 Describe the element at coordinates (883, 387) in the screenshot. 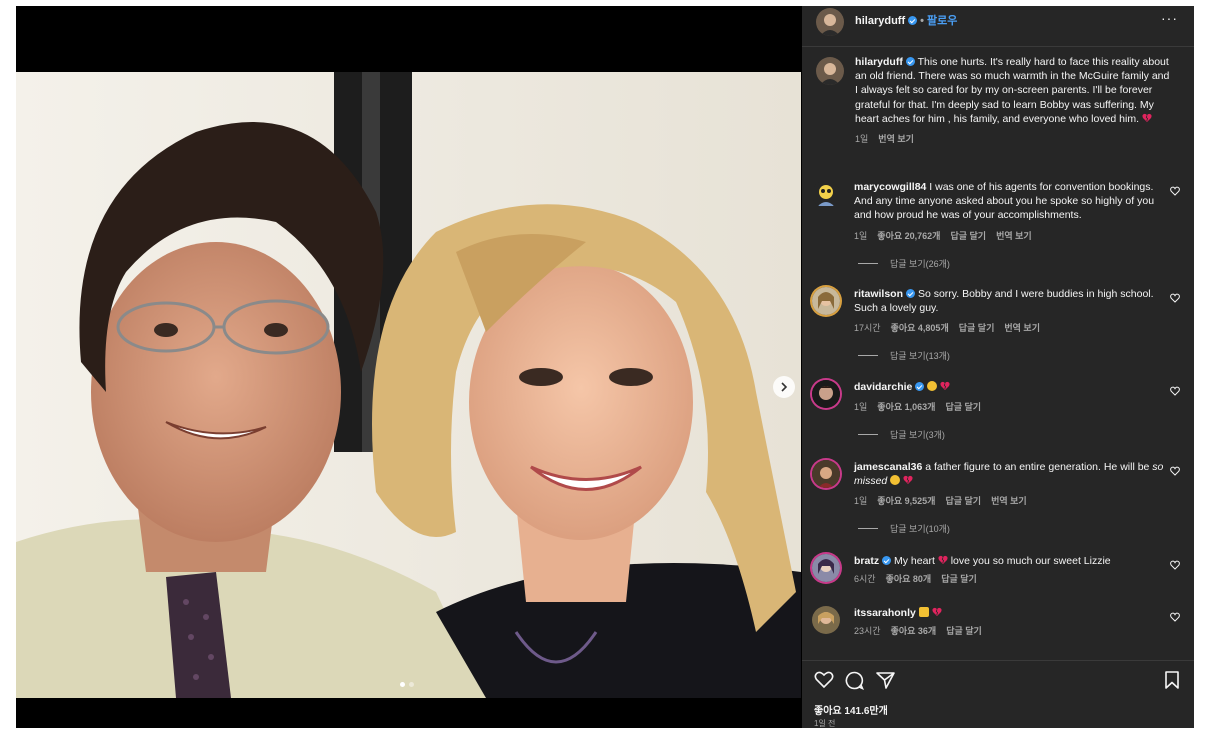

I see `comment-username: davidarchie` at that location.